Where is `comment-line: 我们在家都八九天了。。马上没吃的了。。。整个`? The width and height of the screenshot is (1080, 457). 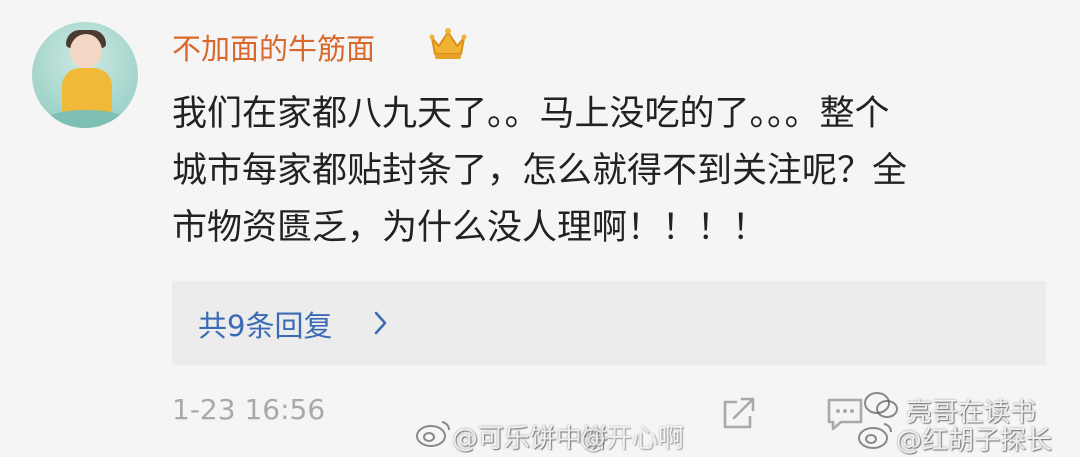
comment-line: 我们在家都八九天了。。马上没吃的了。。。整个 is located at coordinates (531, 114).